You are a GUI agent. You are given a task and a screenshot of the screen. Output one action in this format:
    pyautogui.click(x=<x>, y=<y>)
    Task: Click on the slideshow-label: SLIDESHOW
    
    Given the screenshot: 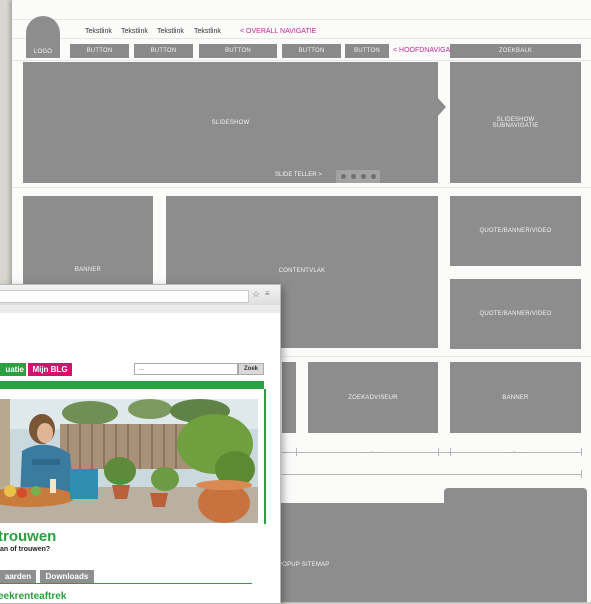 What is the action you would take?
    pyautogui.click(x=230, y=122)
    